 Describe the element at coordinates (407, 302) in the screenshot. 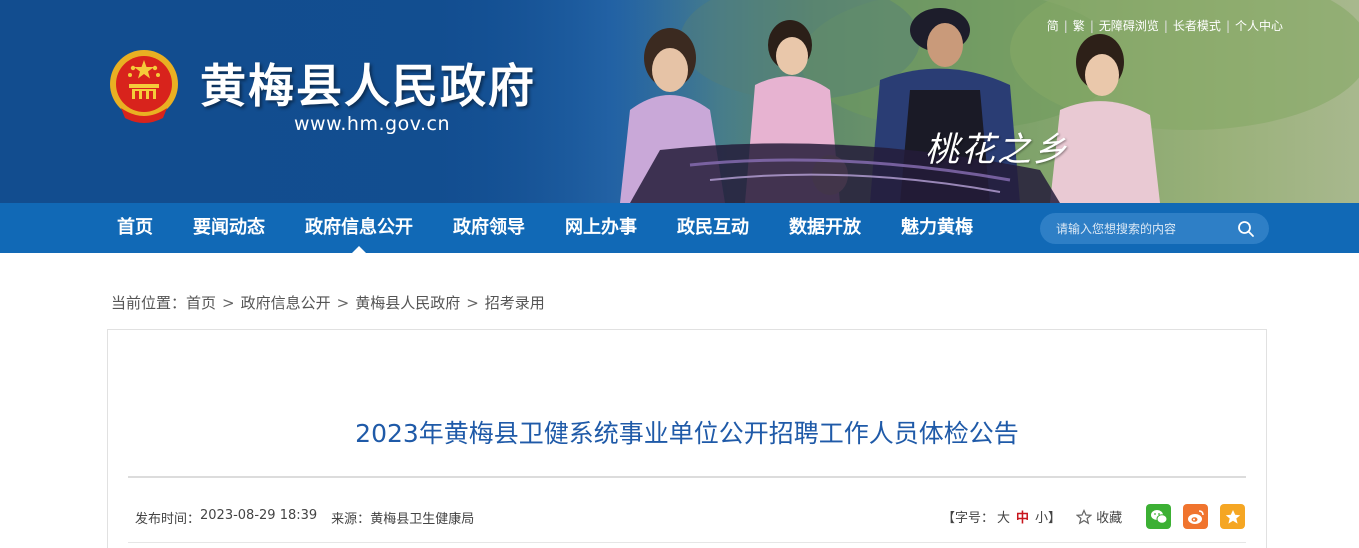

I see `breadcrumb-county-gov: 黄梅县人民政府` at that location.